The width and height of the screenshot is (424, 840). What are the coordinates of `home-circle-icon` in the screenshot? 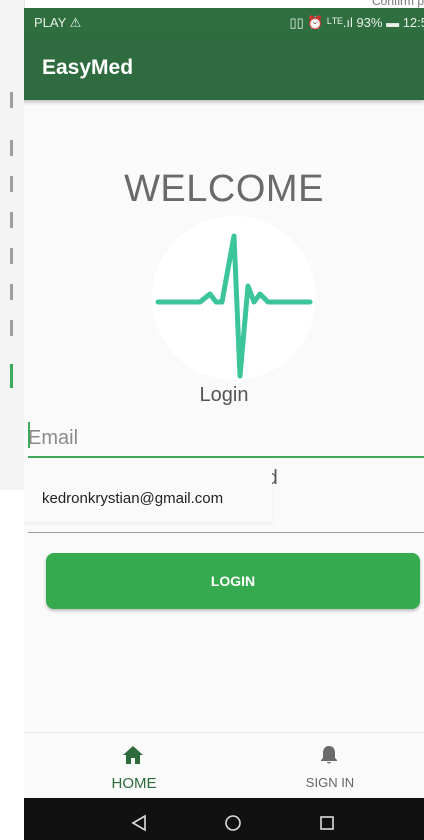 It's located at (233, 823).